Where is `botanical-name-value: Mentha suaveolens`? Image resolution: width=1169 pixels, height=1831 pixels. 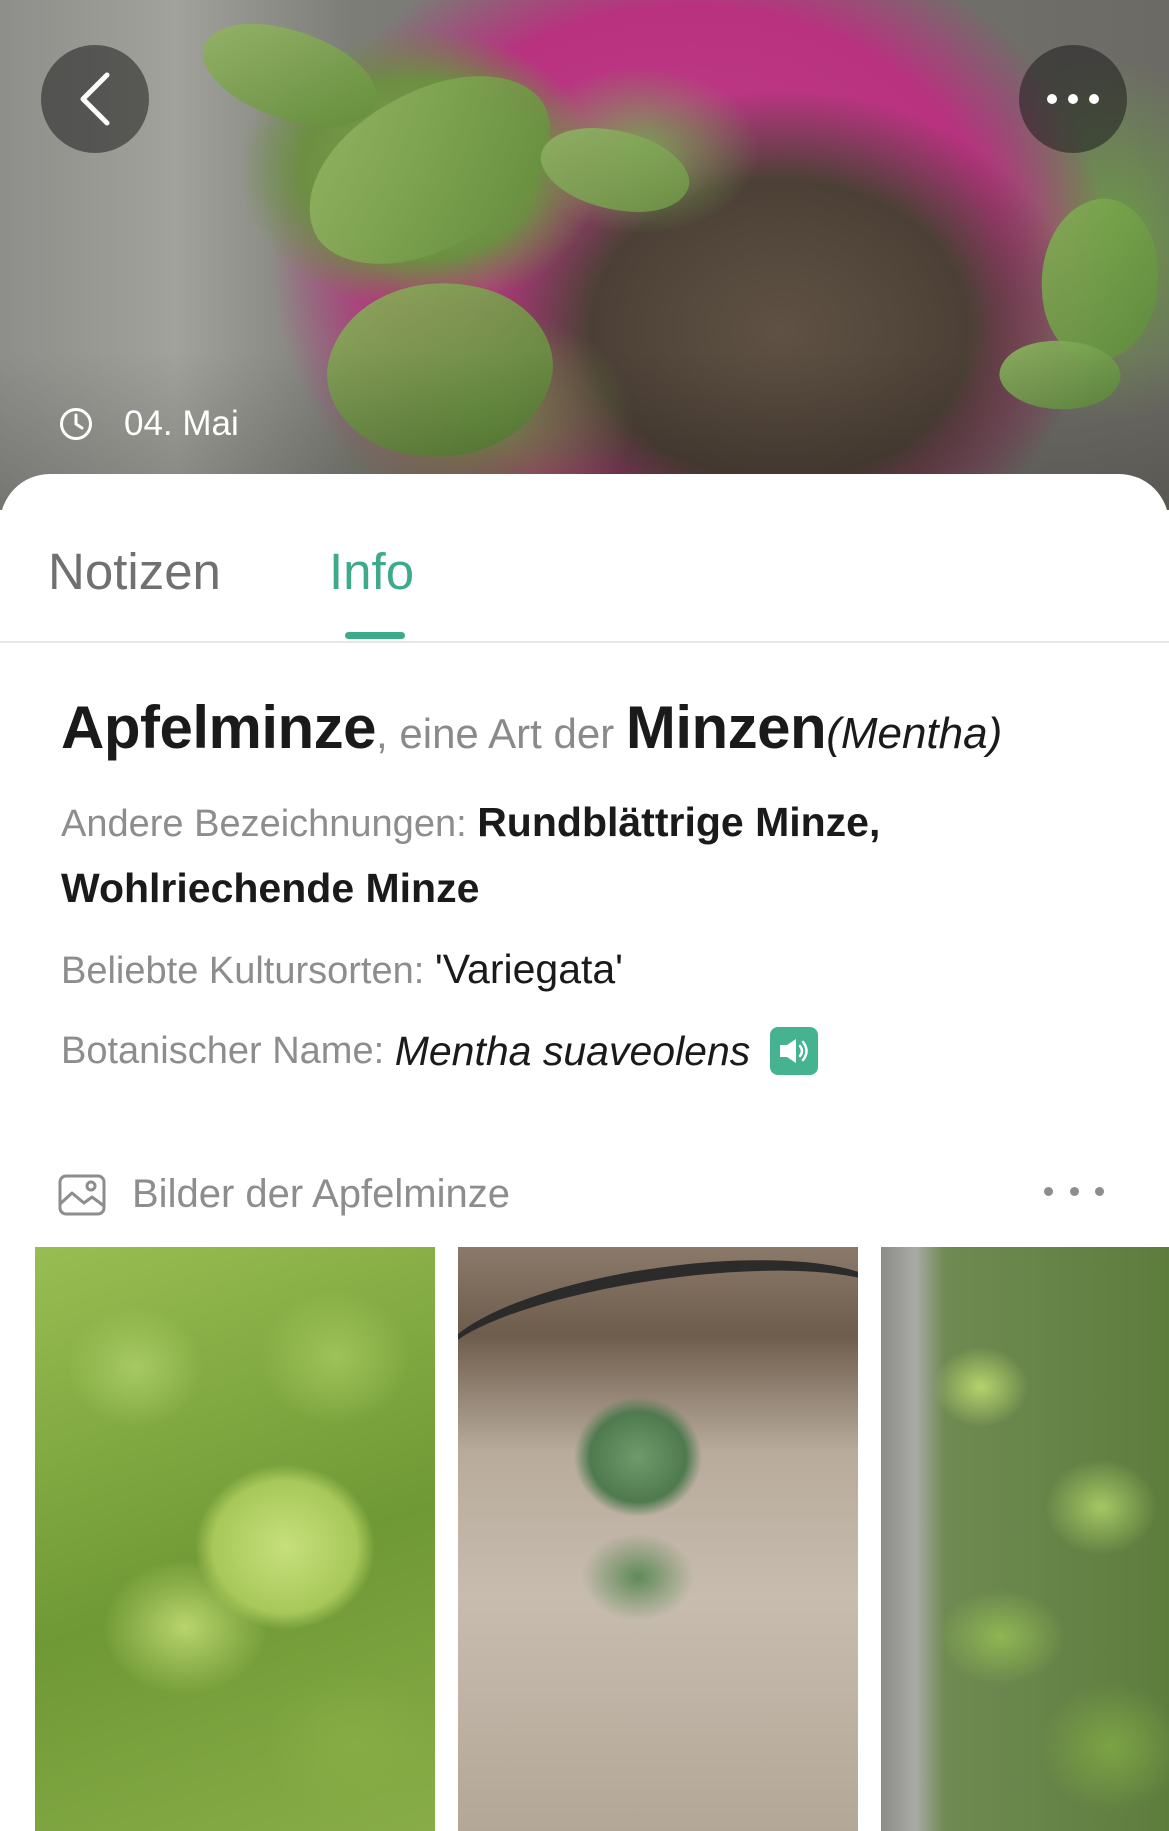
botanical-name-value: Mentha suaveolens is located at coordinates (572, 1050).